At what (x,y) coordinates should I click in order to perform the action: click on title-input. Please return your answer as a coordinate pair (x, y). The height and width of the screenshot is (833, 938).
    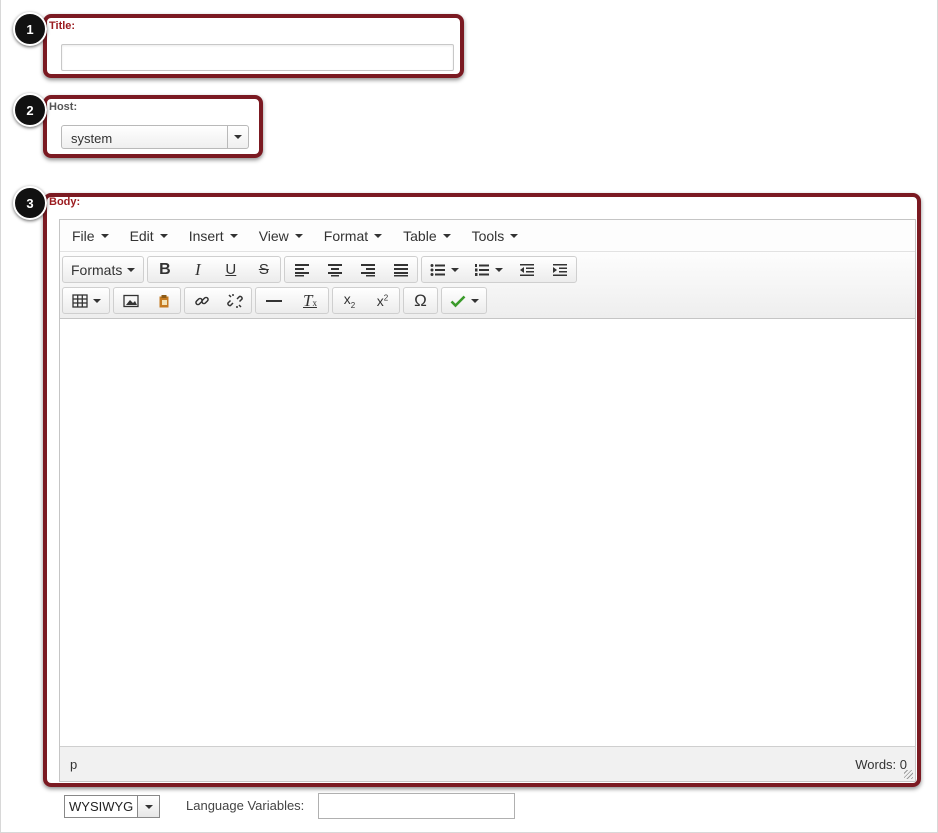
    Looking at the image, I should click on (257, 57).